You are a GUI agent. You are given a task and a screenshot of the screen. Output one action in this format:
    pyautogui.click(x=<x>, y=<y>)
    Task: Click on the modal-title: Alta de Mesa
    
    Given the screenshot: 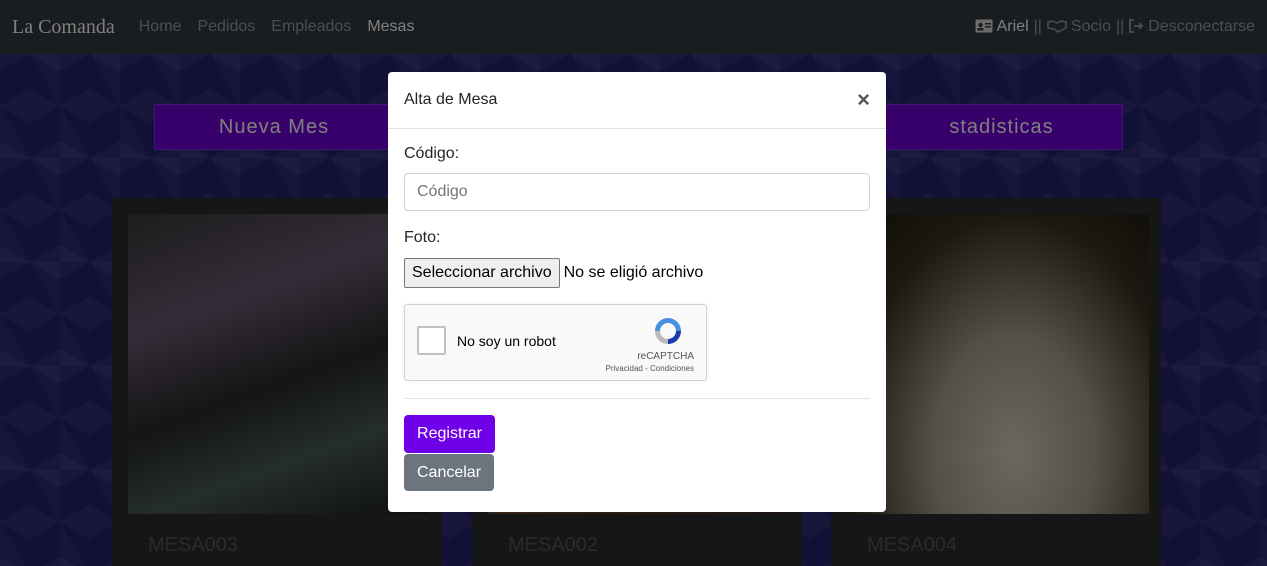 What is the action you would take?
    pyautogui.click(x=451, y=99)
    